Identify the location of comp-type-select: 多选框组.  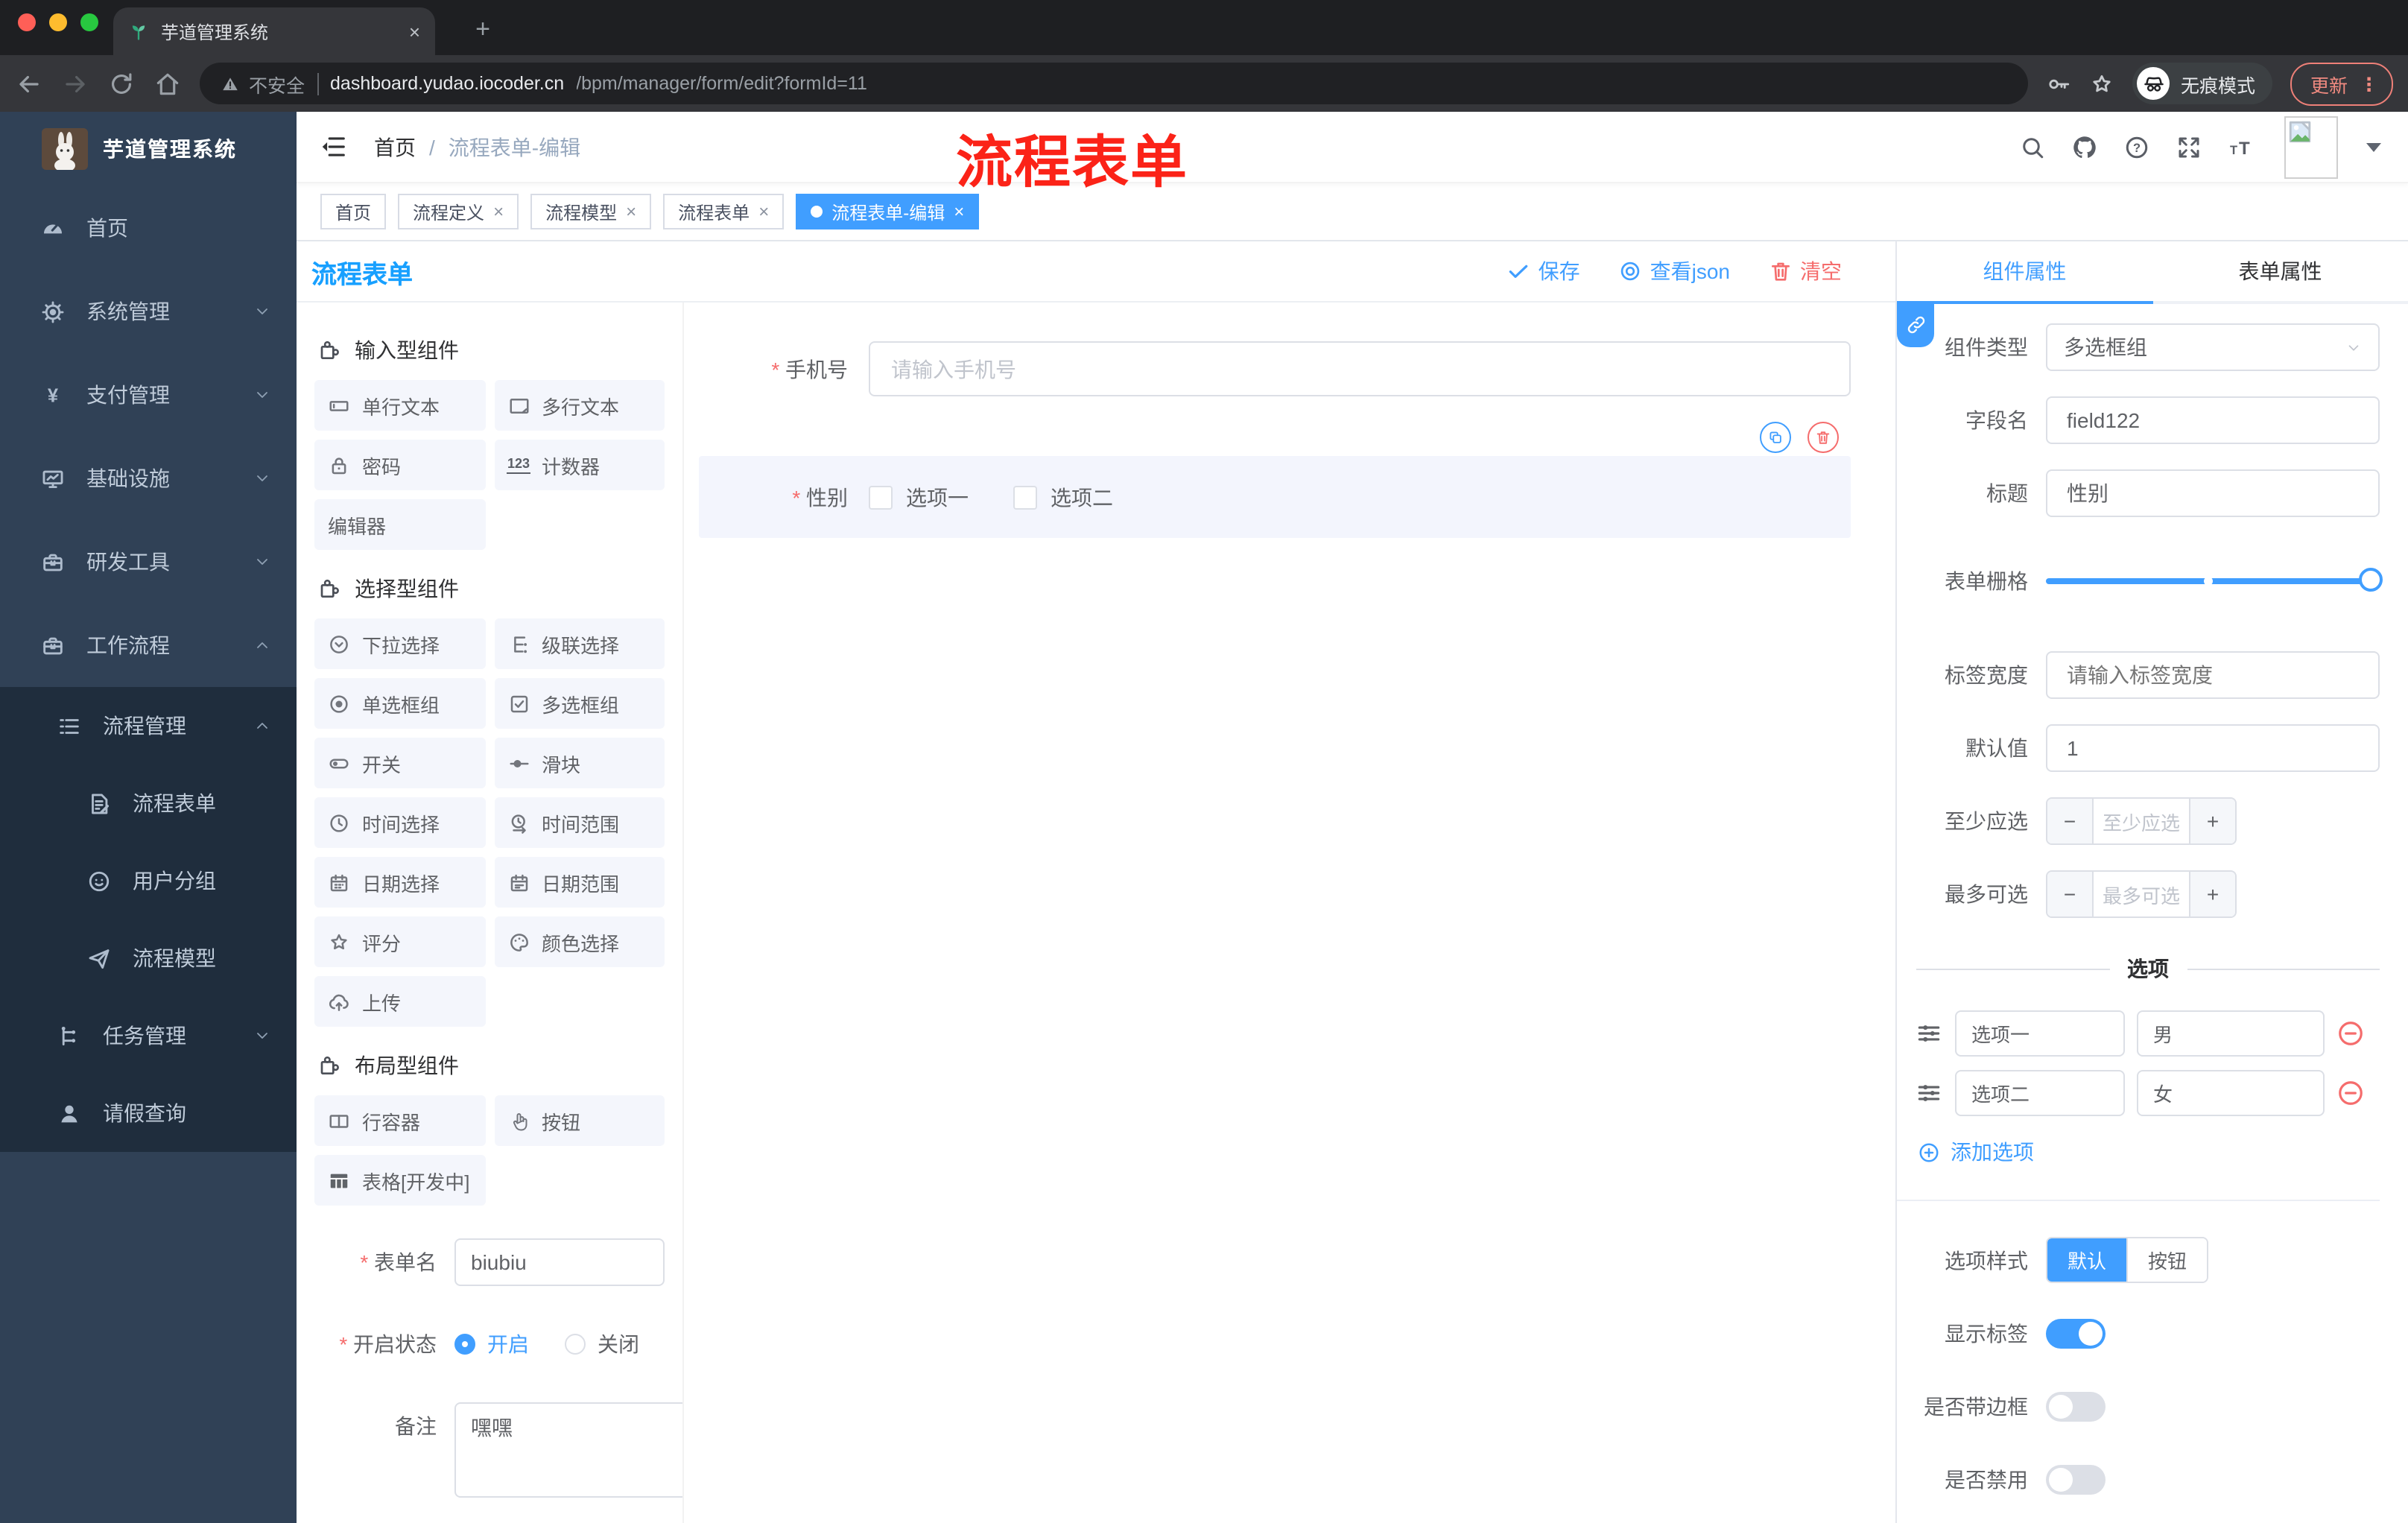
(2213, 347).